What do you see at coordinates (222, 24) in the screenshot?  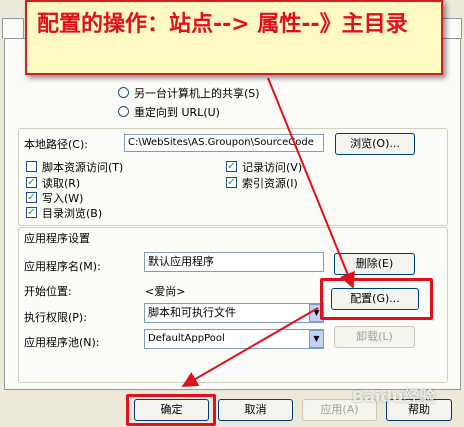 I see `instruction-callout-text: 配置的操作：站点--> 属性--》主目录` at bounding box center [222, 24].